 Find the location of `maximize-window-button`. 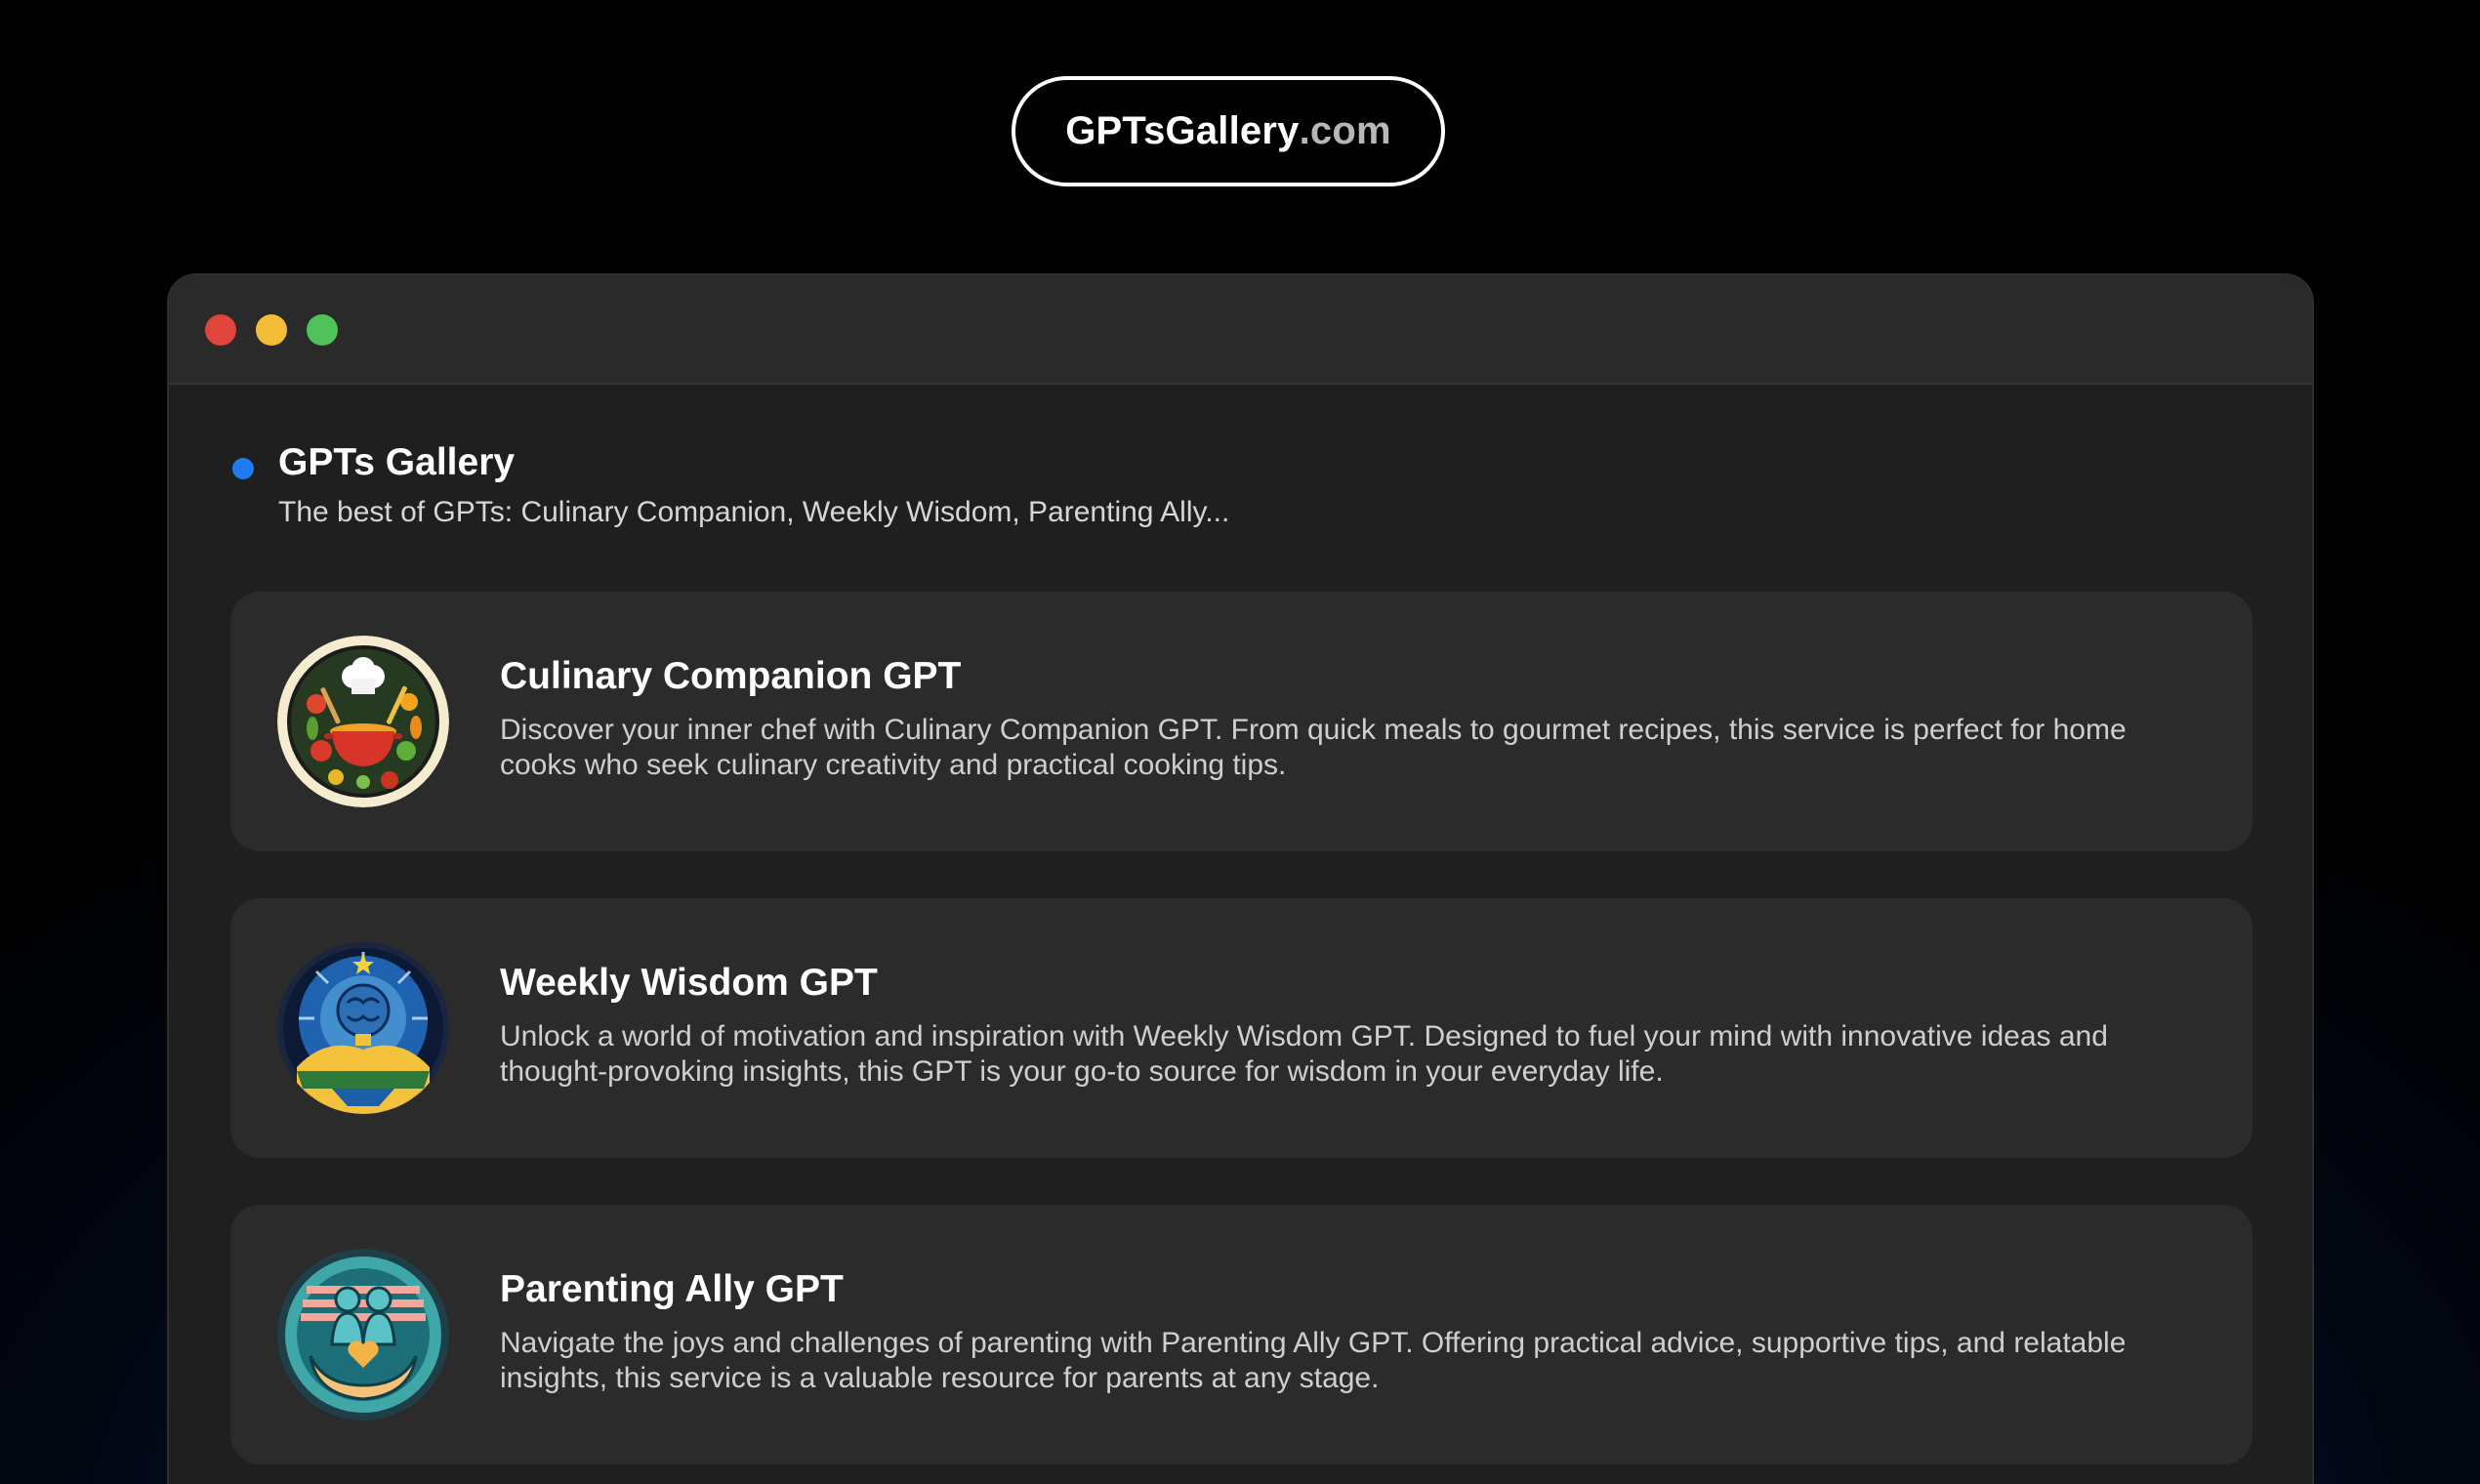

maximize-window-button is located at coordinates (322, 330).